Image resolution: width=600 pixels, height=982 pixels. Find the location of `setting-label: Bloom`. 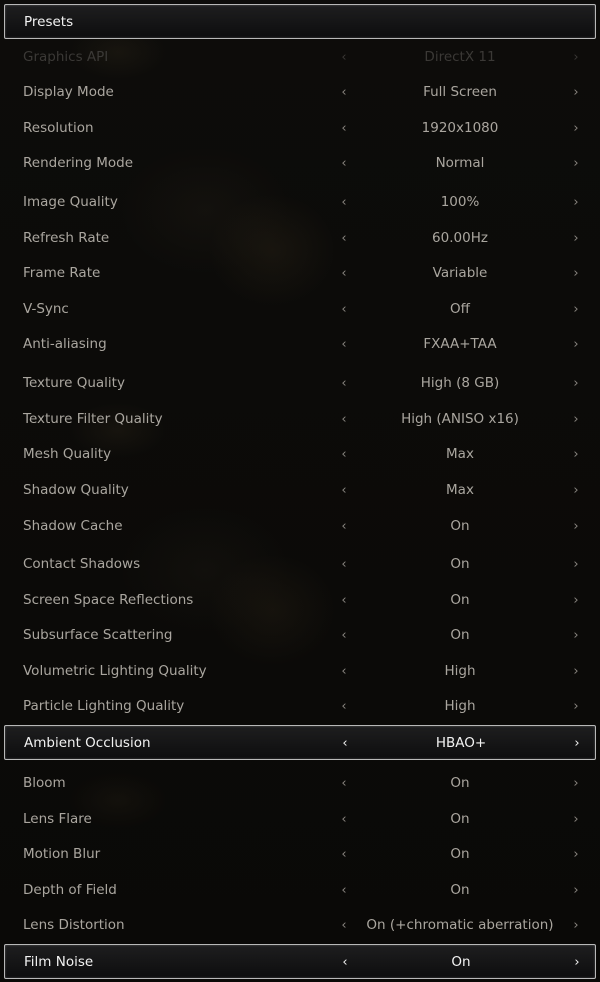

setting-label: Bloom is located at coordinates (44, 783).